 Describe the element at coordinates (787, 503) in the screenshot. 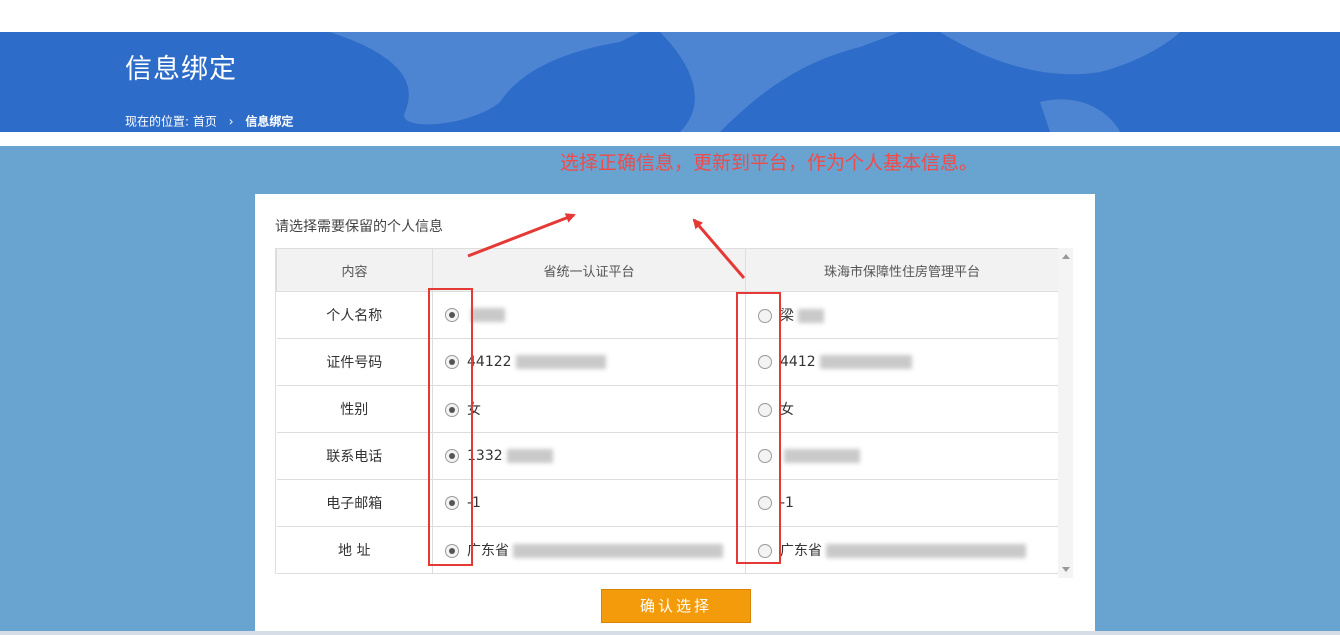

I see `right-value: -1` at that location.